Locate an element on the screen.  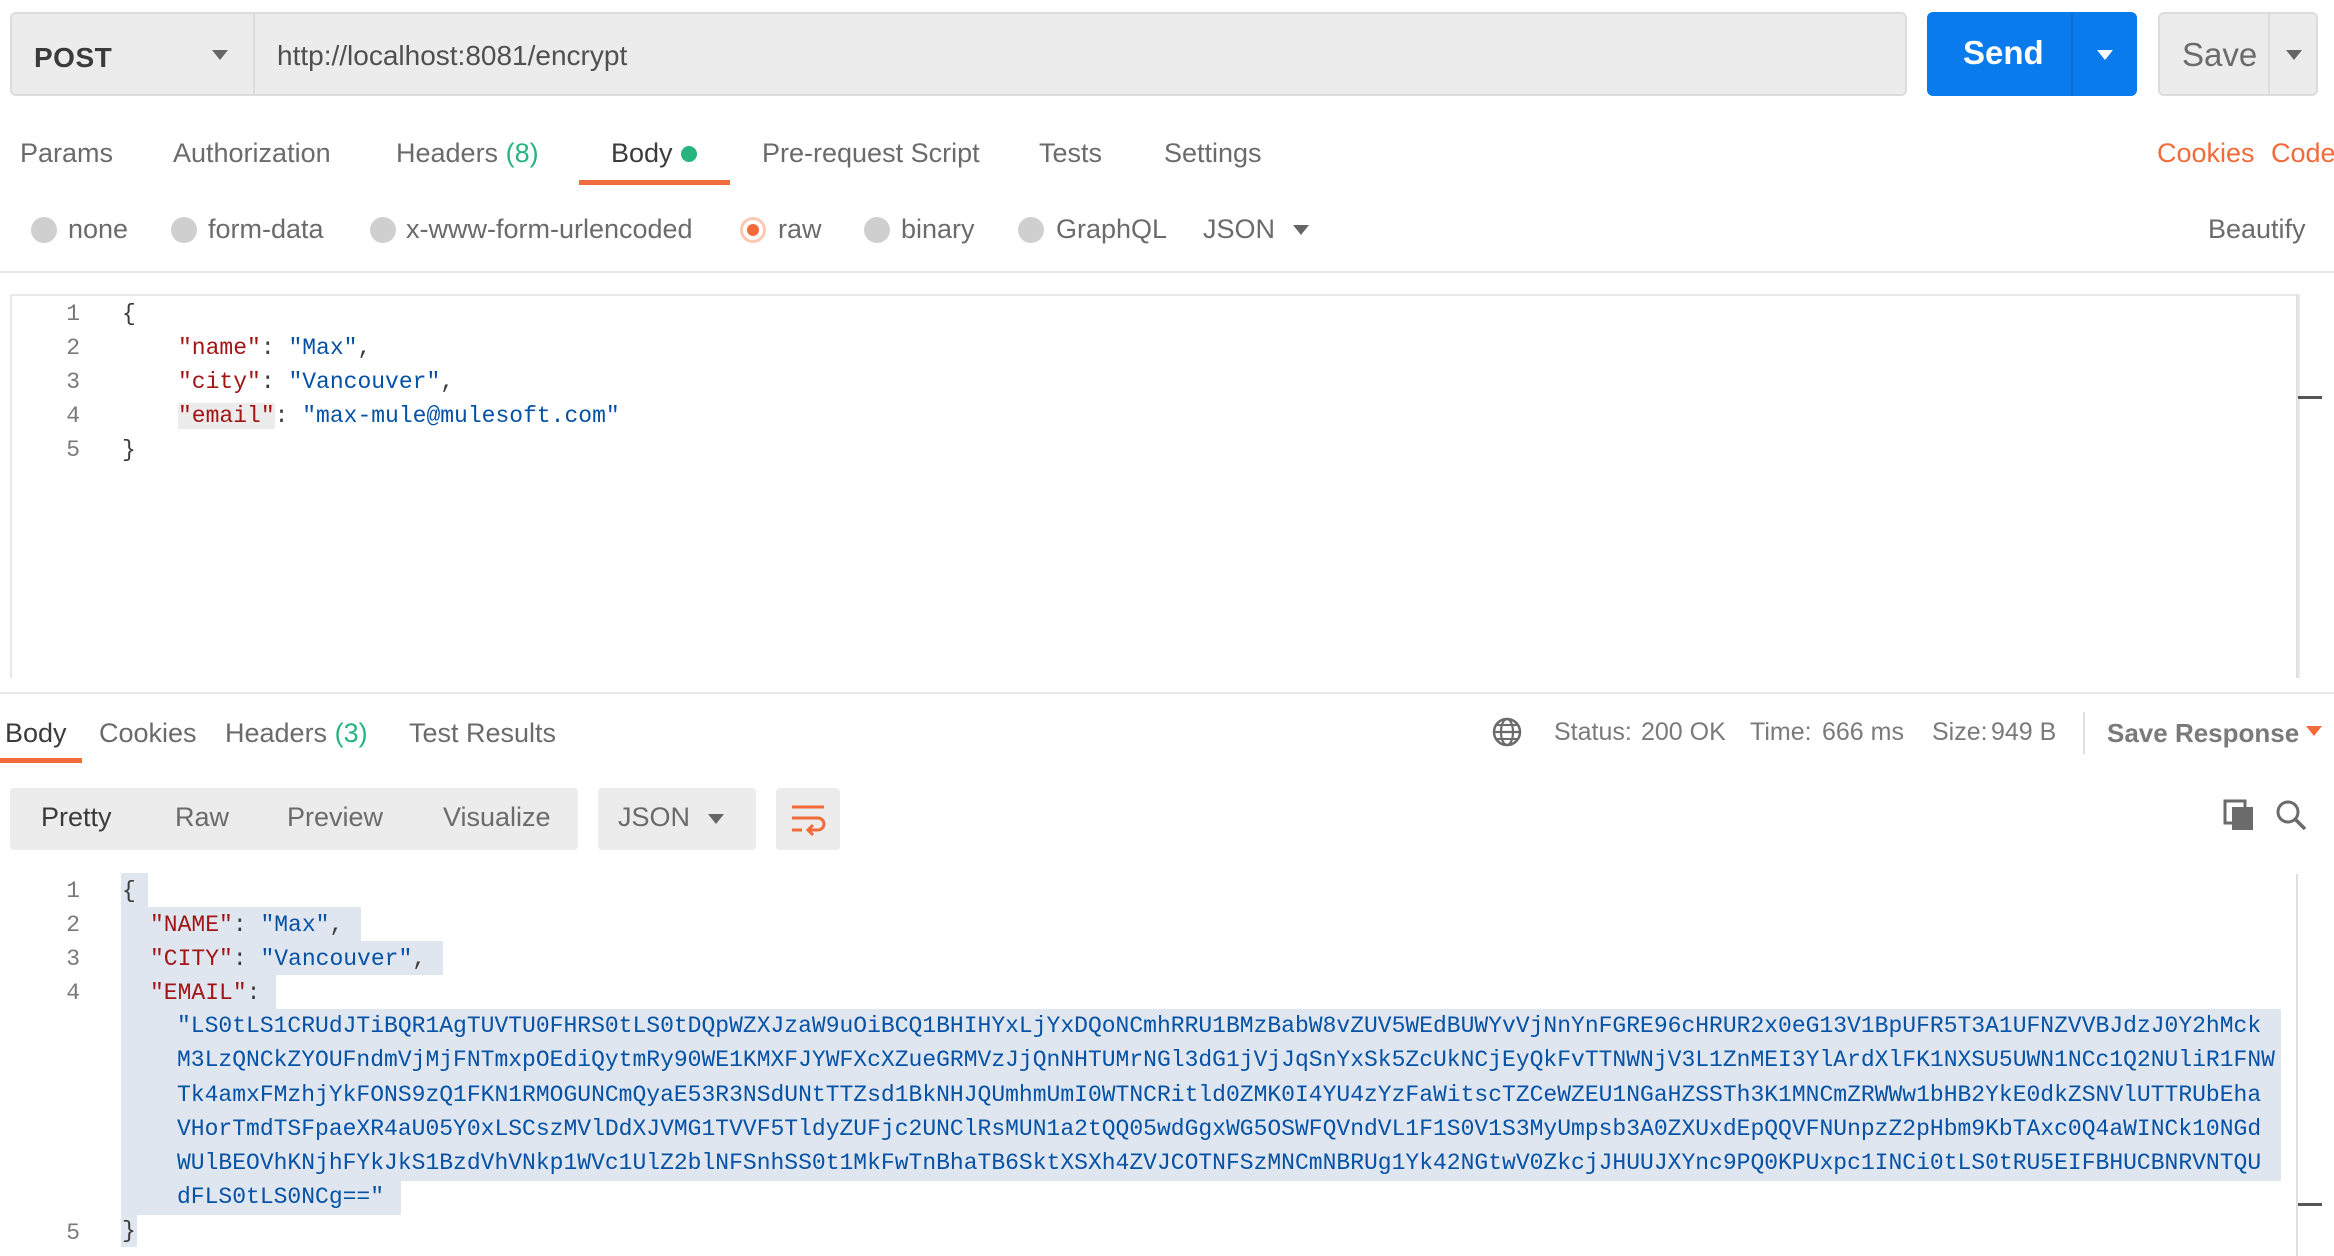
tab-headers: Headers (8) is located at coordinates (467, 153).